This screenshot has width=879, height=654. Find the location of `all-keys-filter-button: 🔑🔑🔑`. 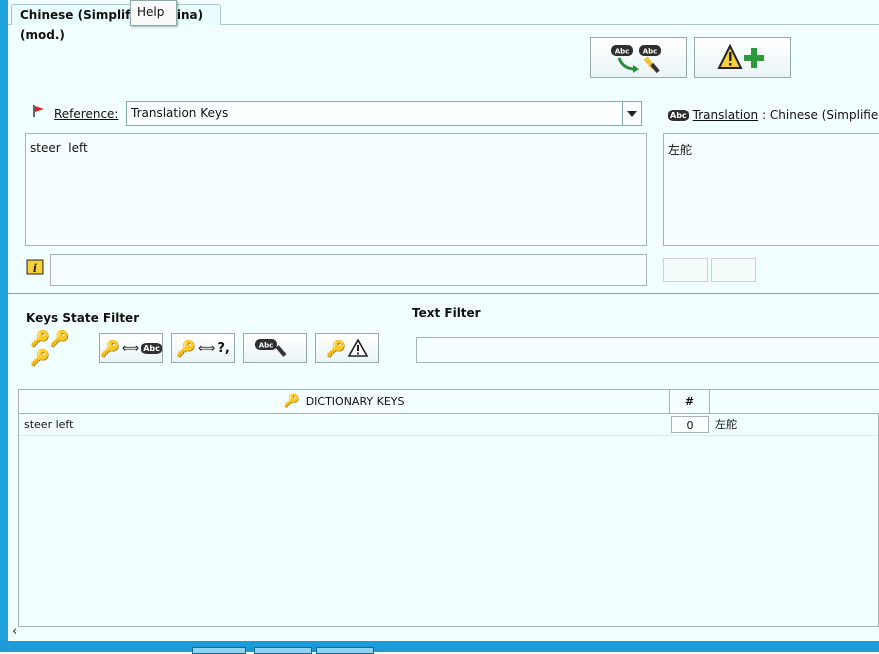

all-keys-filter-button: 🔑🔑🔑 is located at coordinates (58, 348).